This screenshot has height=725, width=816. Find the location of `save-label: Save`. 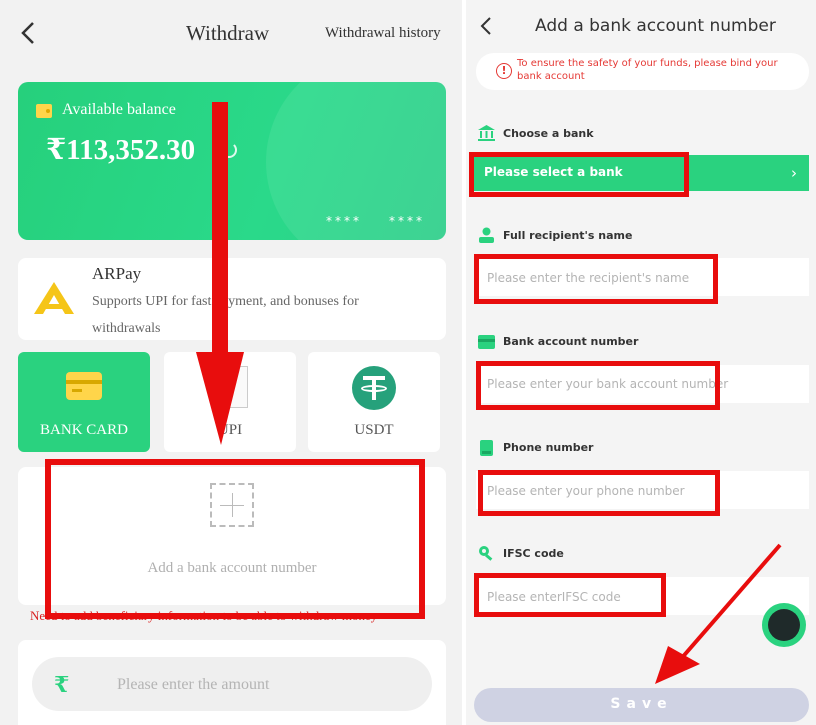

save-label: Save is located at coordinates (641, 704).